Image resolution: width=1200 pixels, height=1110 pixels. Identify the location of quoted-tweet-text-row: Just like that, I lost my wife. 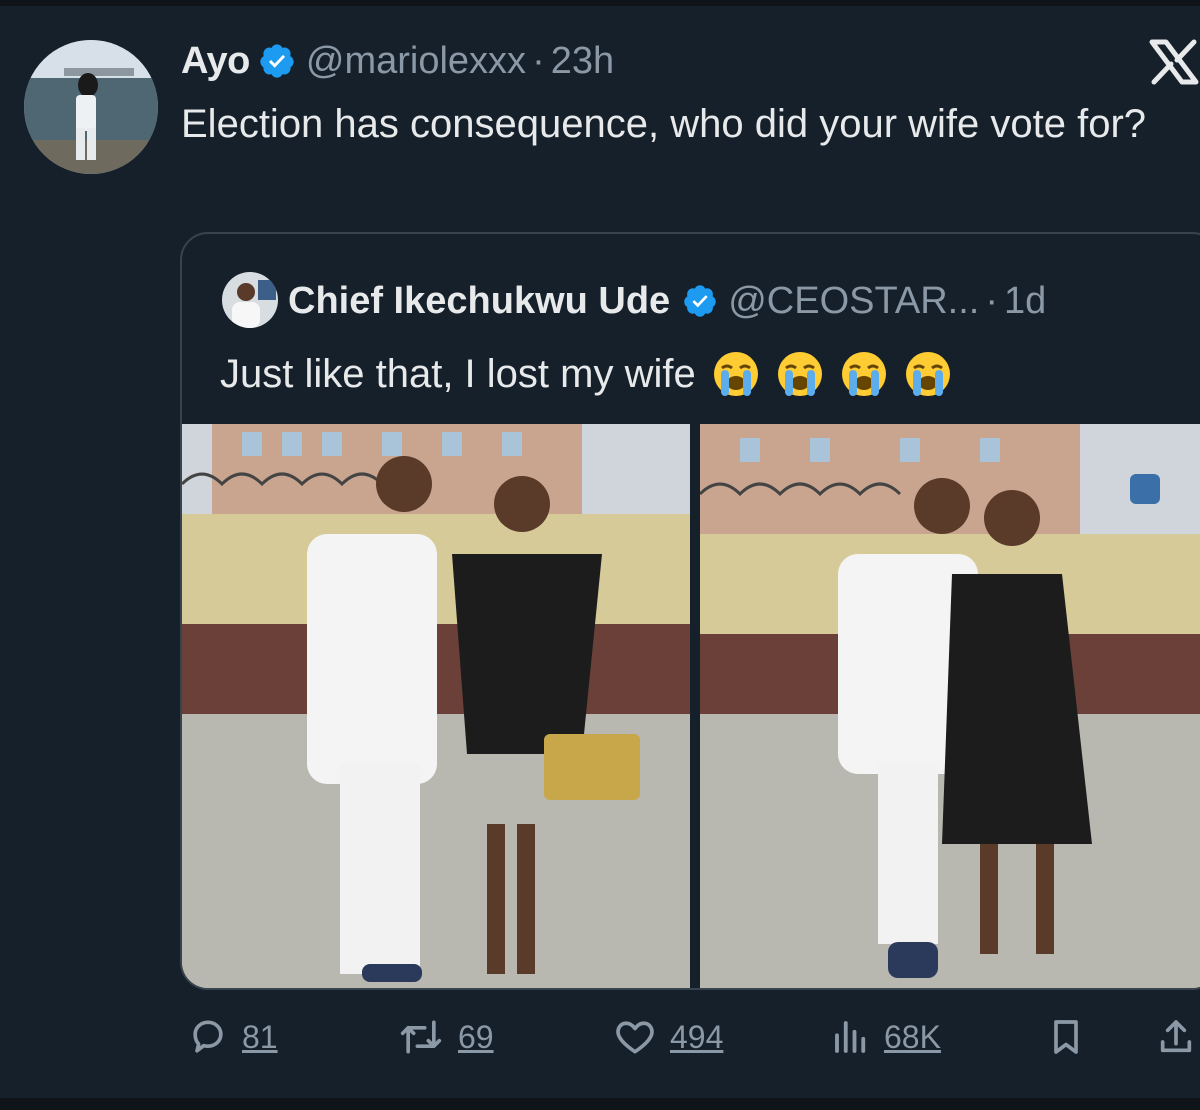
(586, 374).